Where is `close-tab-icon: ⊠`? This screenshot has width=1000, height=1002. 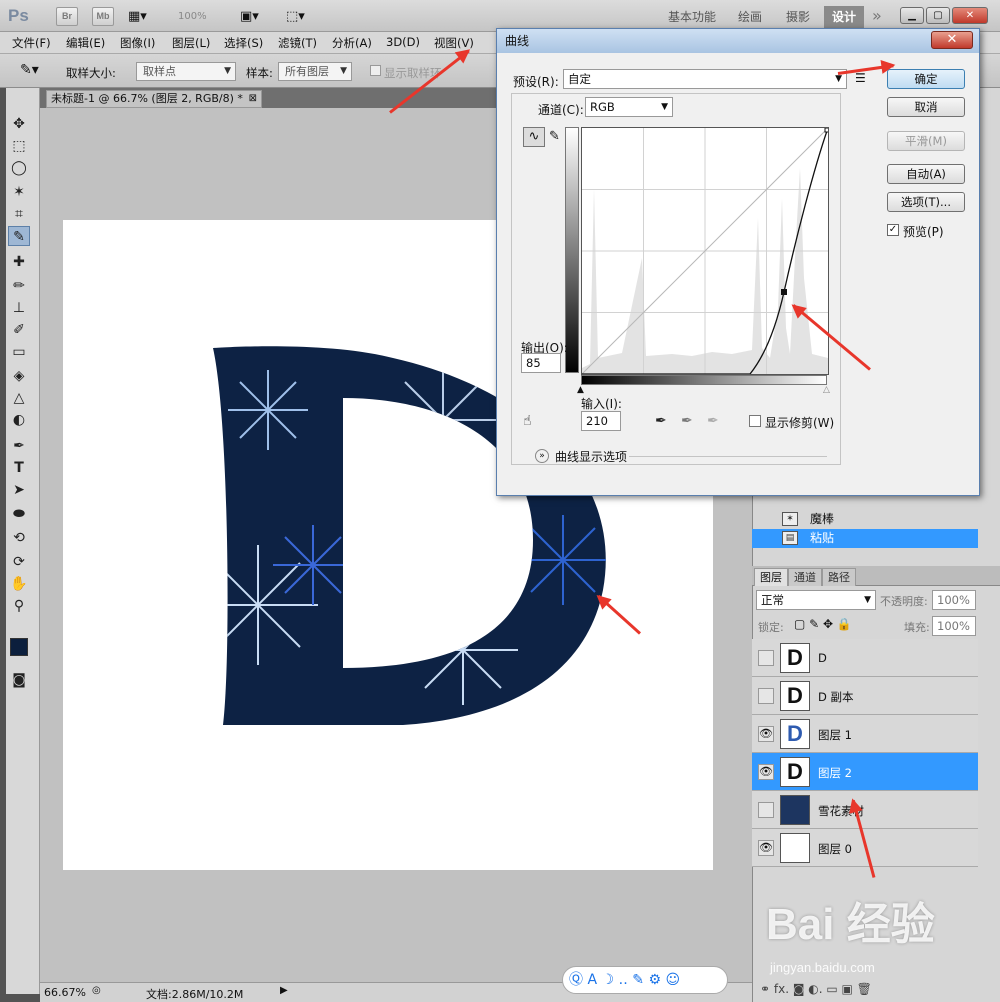
close-tab-icon: ⊠ is located at coordinates (253, 99).